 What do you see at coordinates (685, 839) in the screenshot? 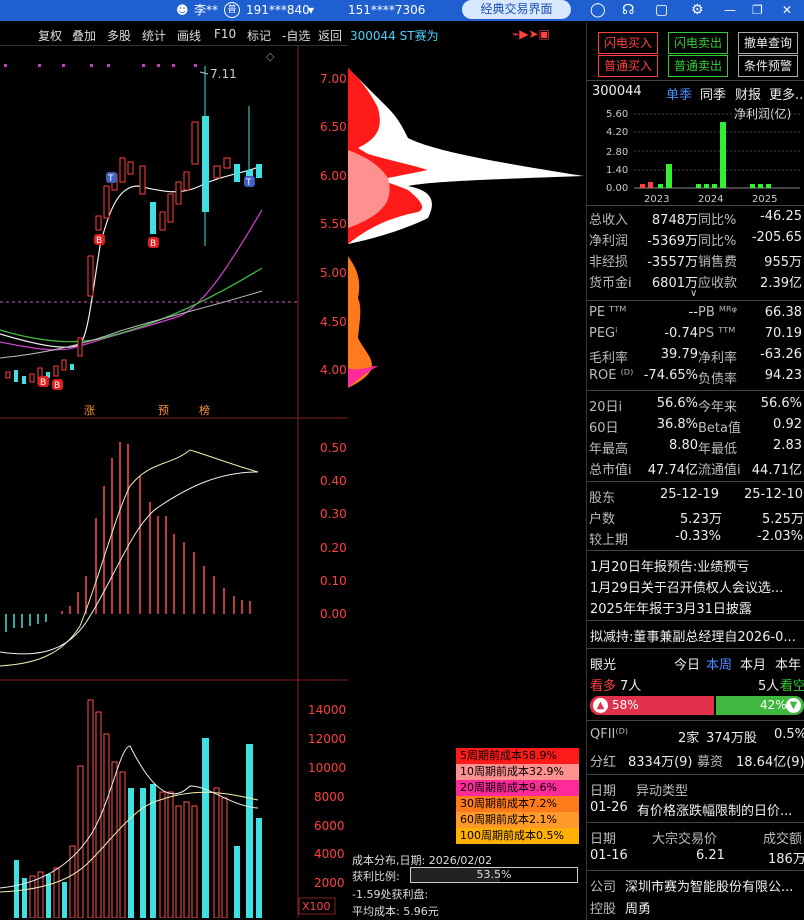
I see `block-price-header: 大宗交易价` at bounding box center [685, 839].